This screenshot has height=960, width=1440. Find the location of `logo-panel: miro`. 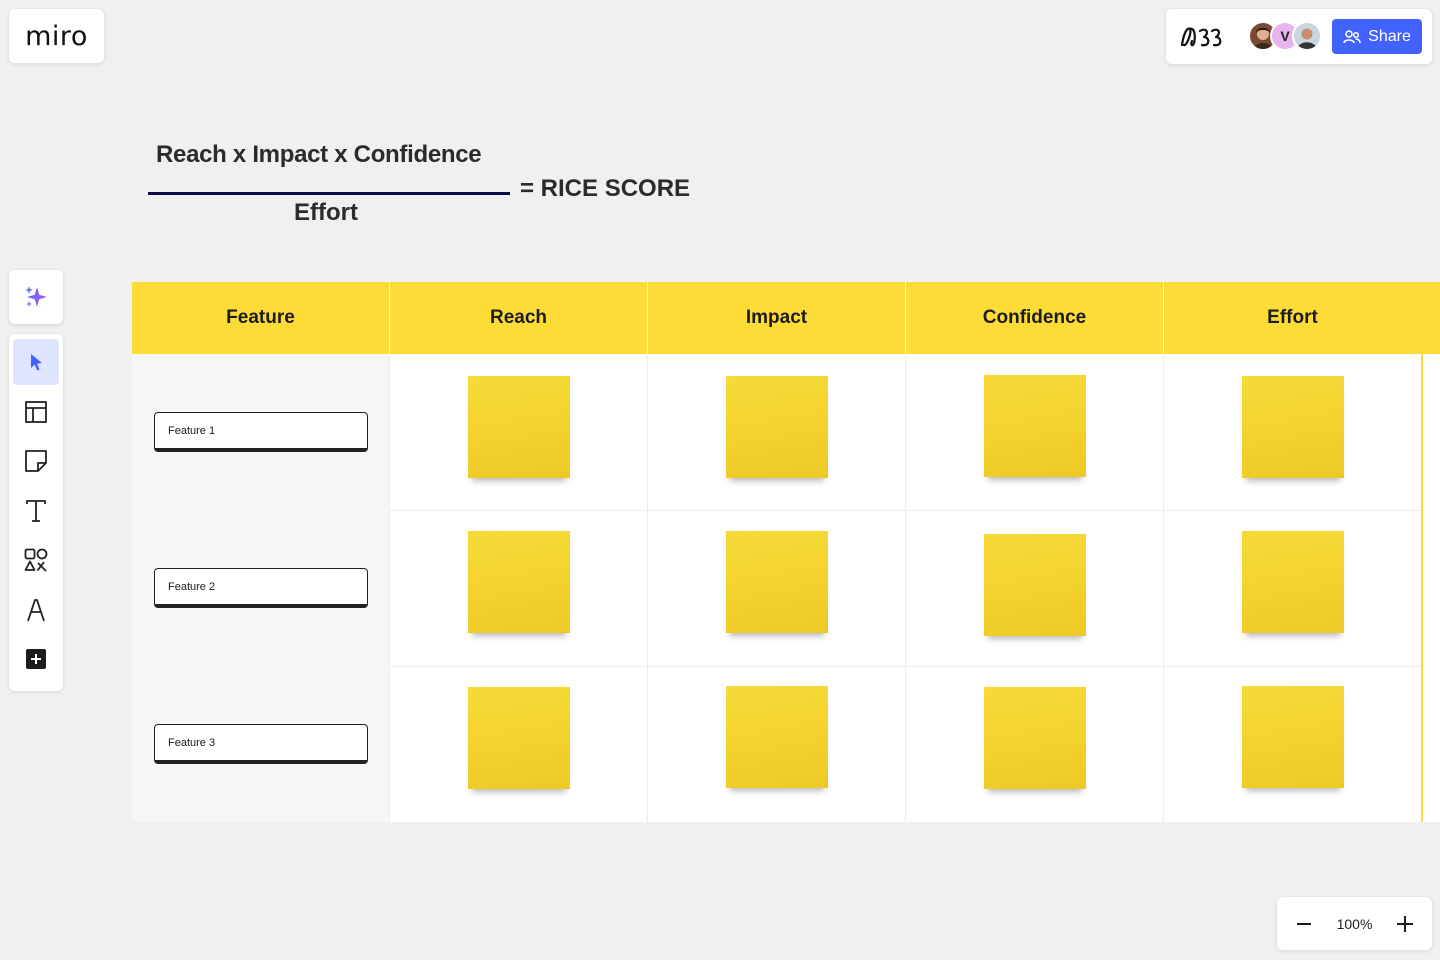

logo-panel: miro is located at coordinates (56, 36).